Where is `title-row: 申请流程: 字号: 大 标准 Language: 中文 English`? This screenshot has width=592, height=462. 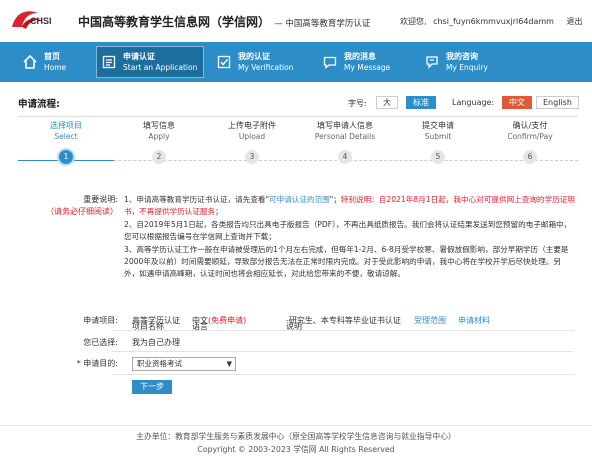
title-row: 申请流程: 字号: 大 标准 Language: 中文 English is located at coordinates (298, 103).